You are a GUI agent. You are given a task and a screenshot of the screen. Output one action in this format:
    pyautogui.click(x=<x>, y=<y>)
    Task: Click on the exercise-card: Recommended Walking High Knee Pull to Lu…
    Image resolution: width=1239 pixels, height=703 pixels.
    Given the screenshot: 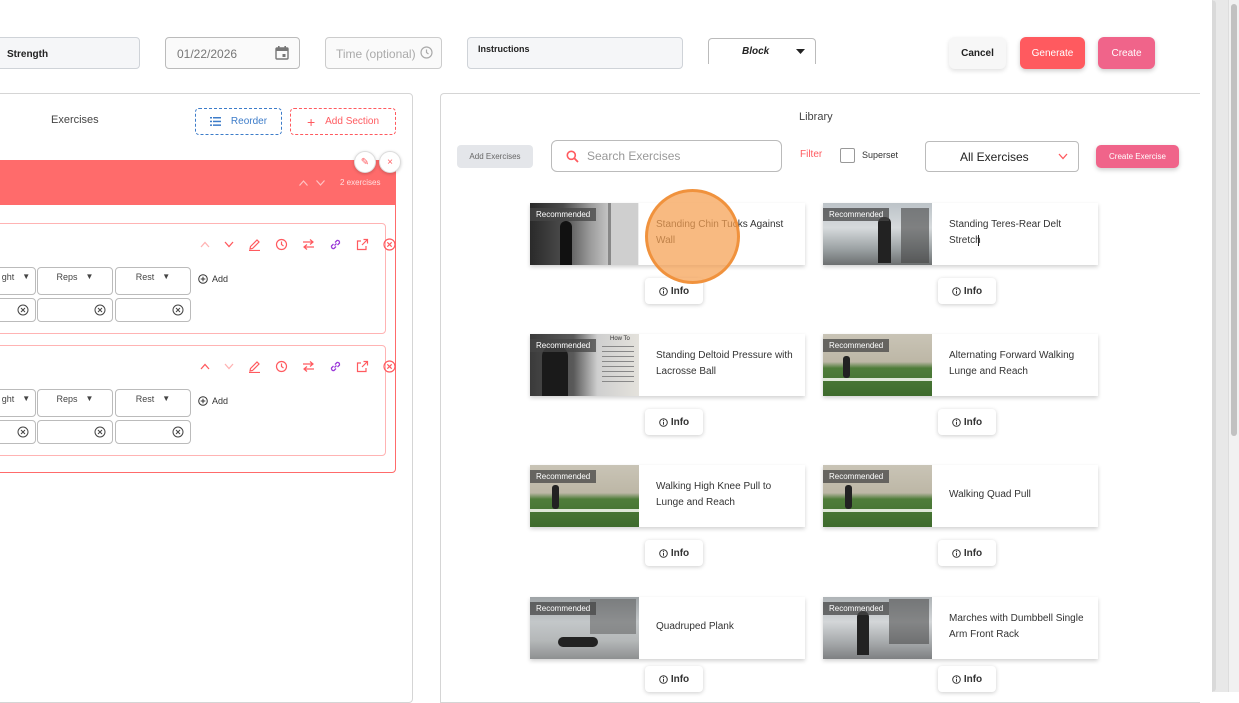 What is the action you would take?
    pyautogui.click(x=667, y=496)
    